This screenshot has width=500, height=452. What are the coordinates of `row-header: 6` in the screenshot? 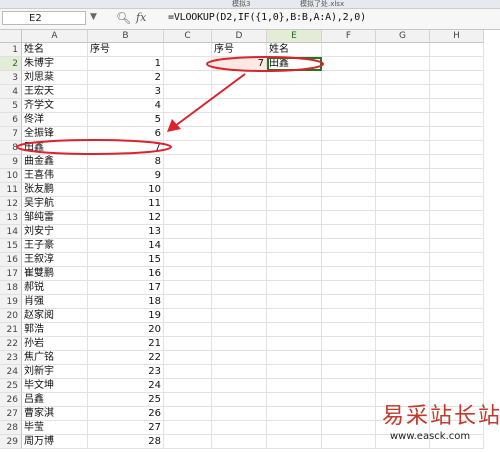 It's located at (11, 120).